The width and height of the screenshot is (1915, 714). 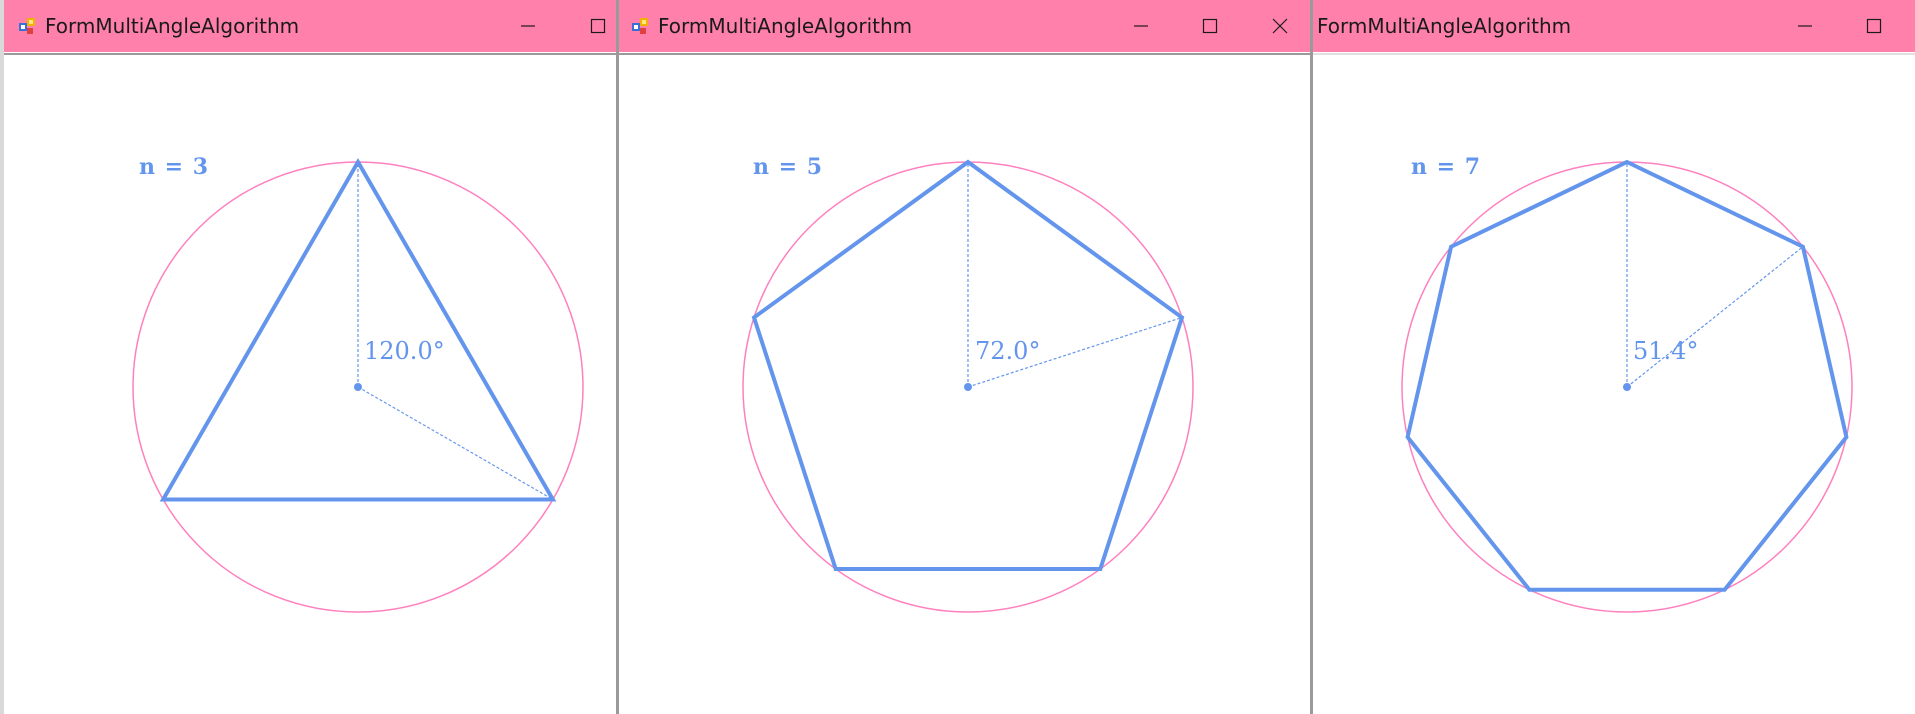 What do you see at coordinates (788, 167) in the screenshot?
I see `n-label: n = 5` at bounding box center [788, 167].